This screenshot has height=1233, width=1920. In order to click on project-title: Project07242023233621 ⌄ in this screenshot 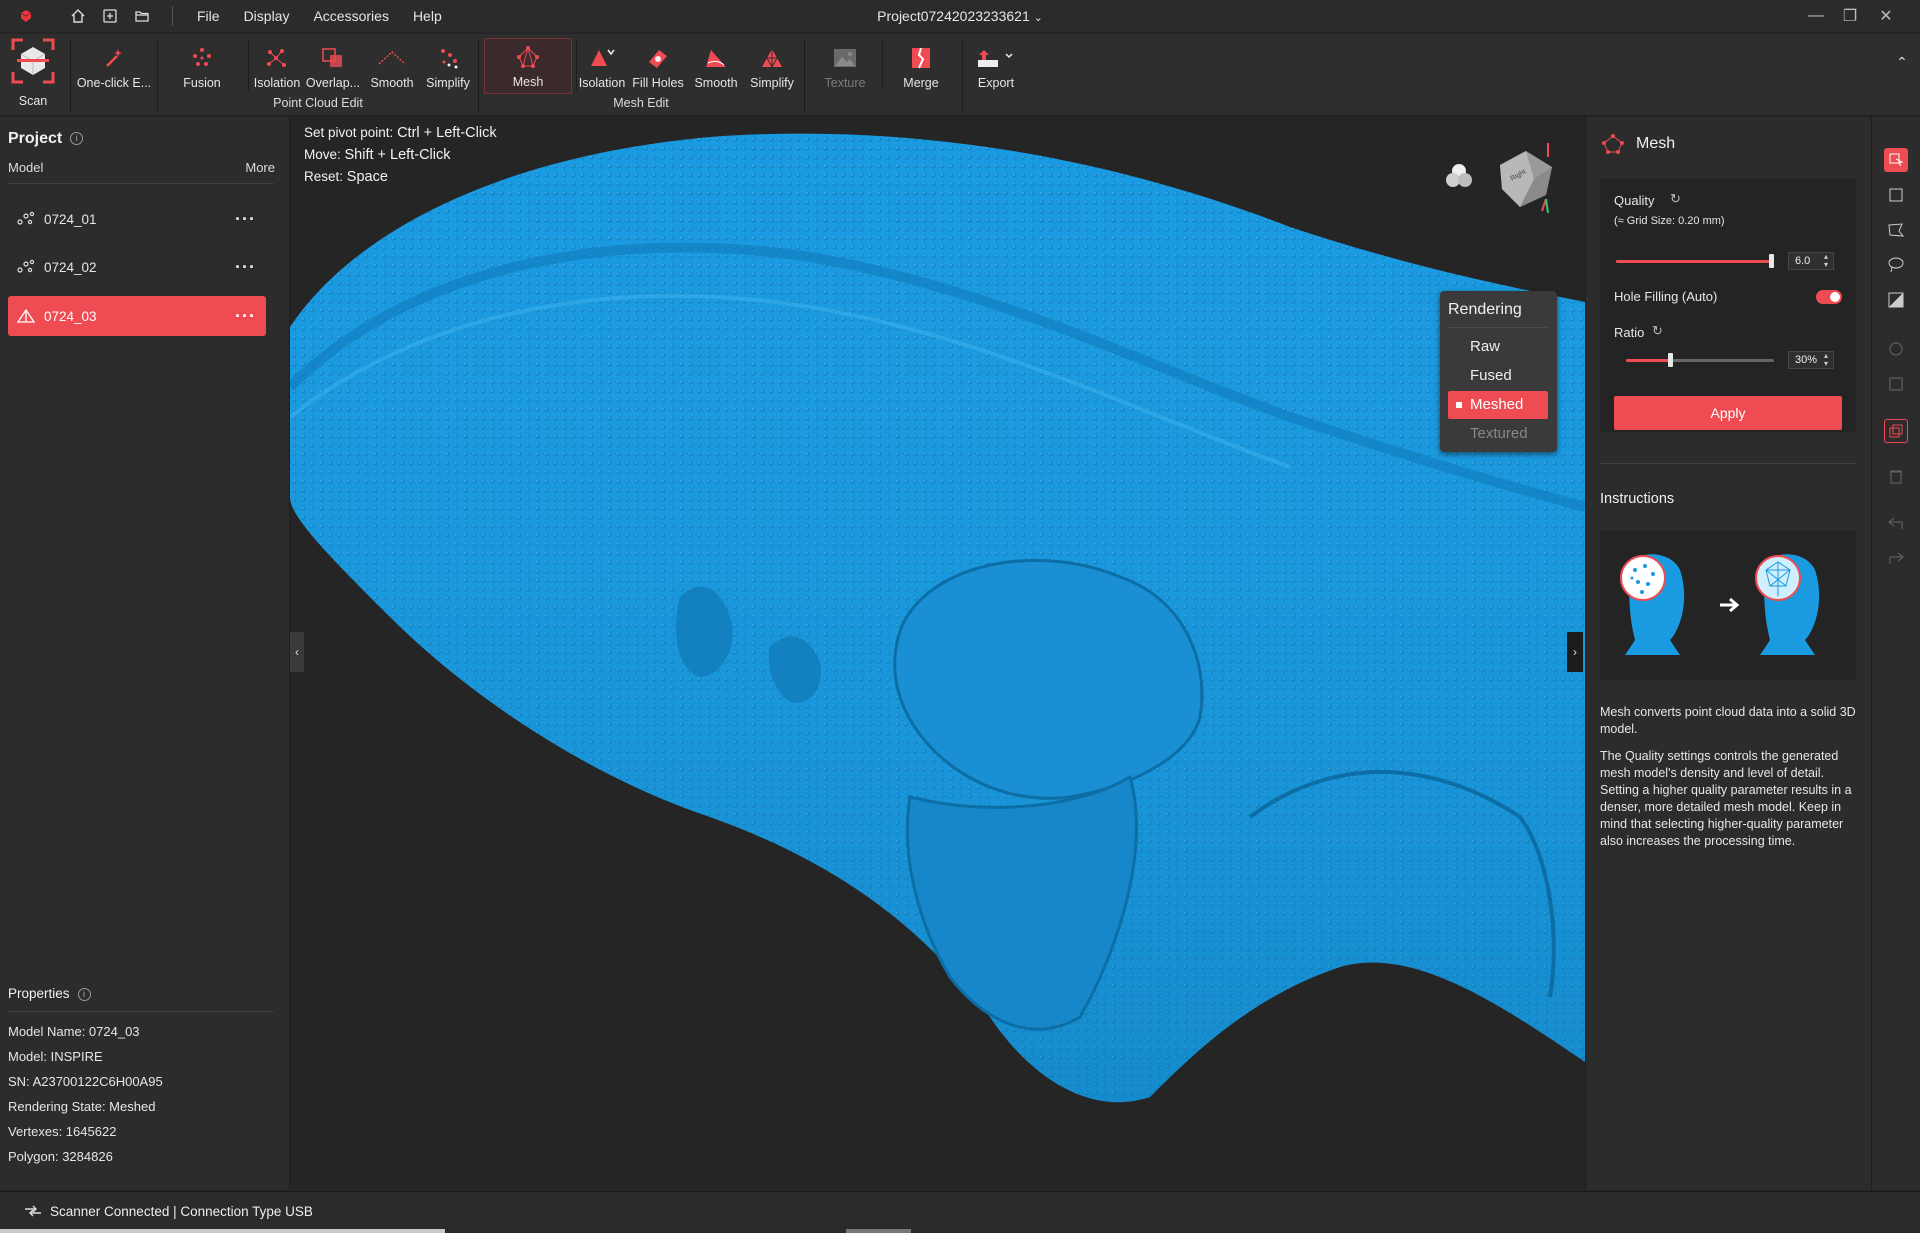, I will do `click(960, 16)`.